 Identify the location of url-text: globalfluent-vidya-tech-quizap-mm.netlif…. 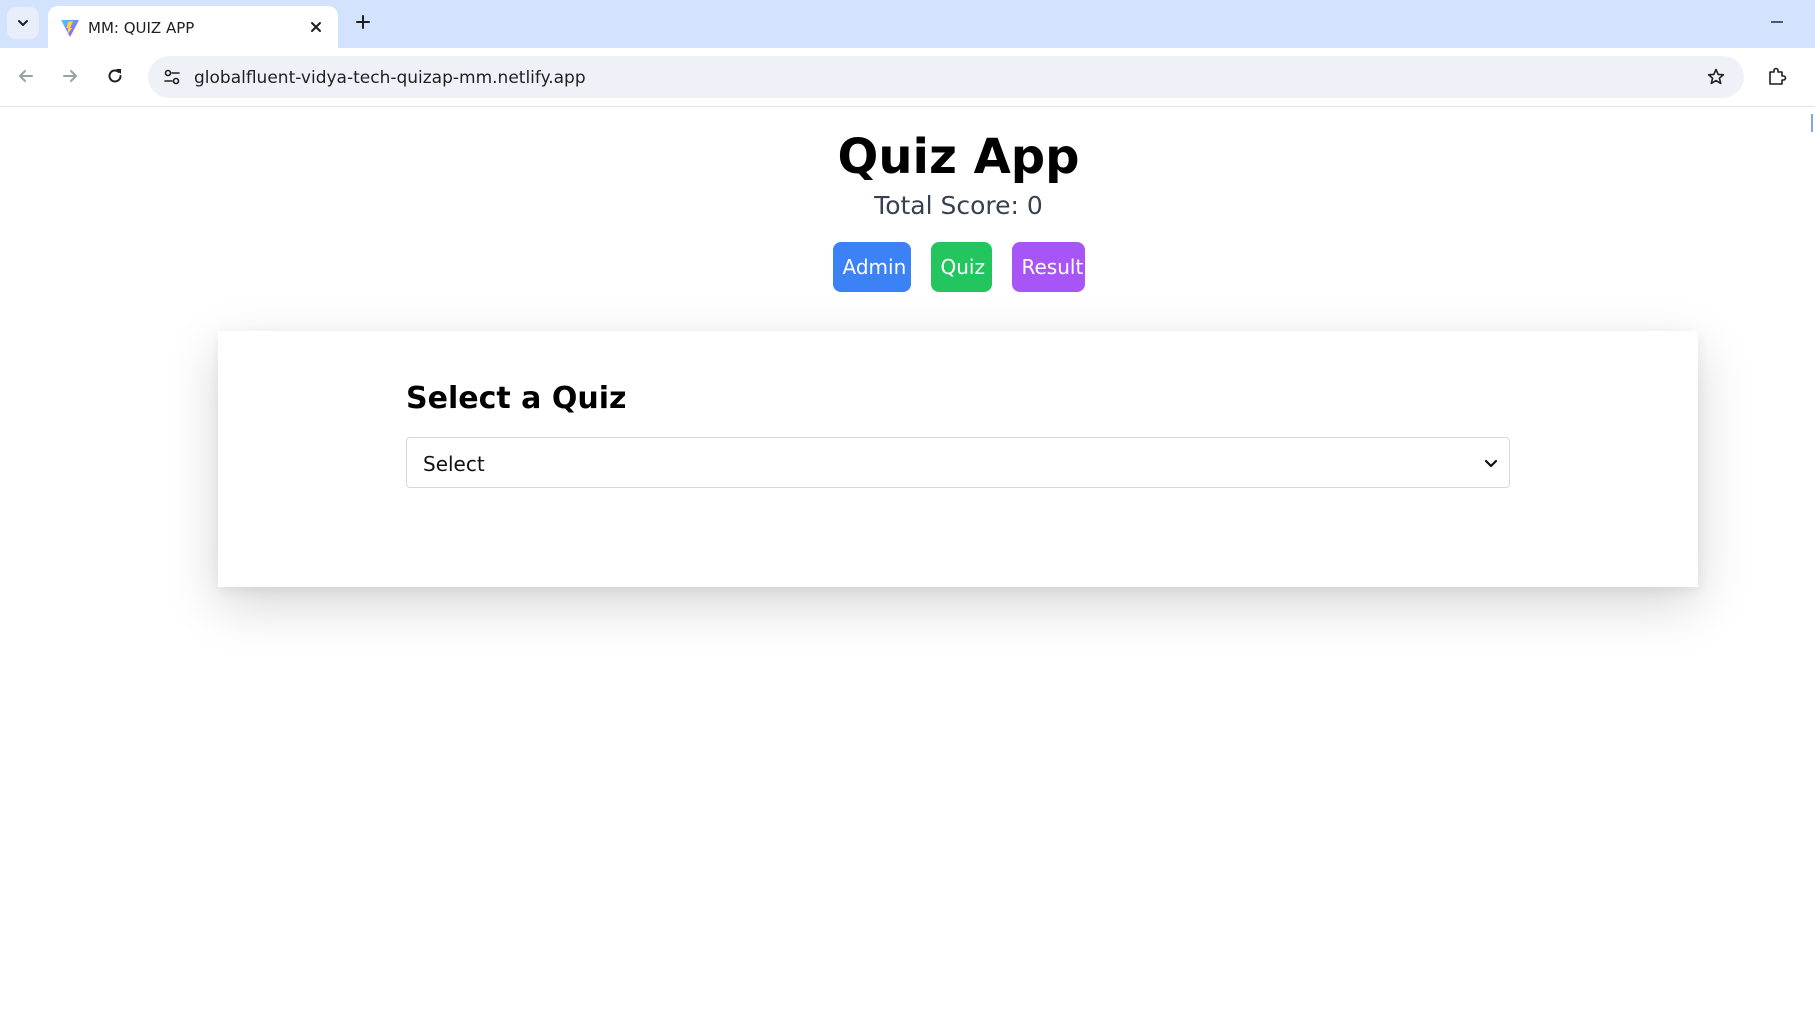
(390, 78).